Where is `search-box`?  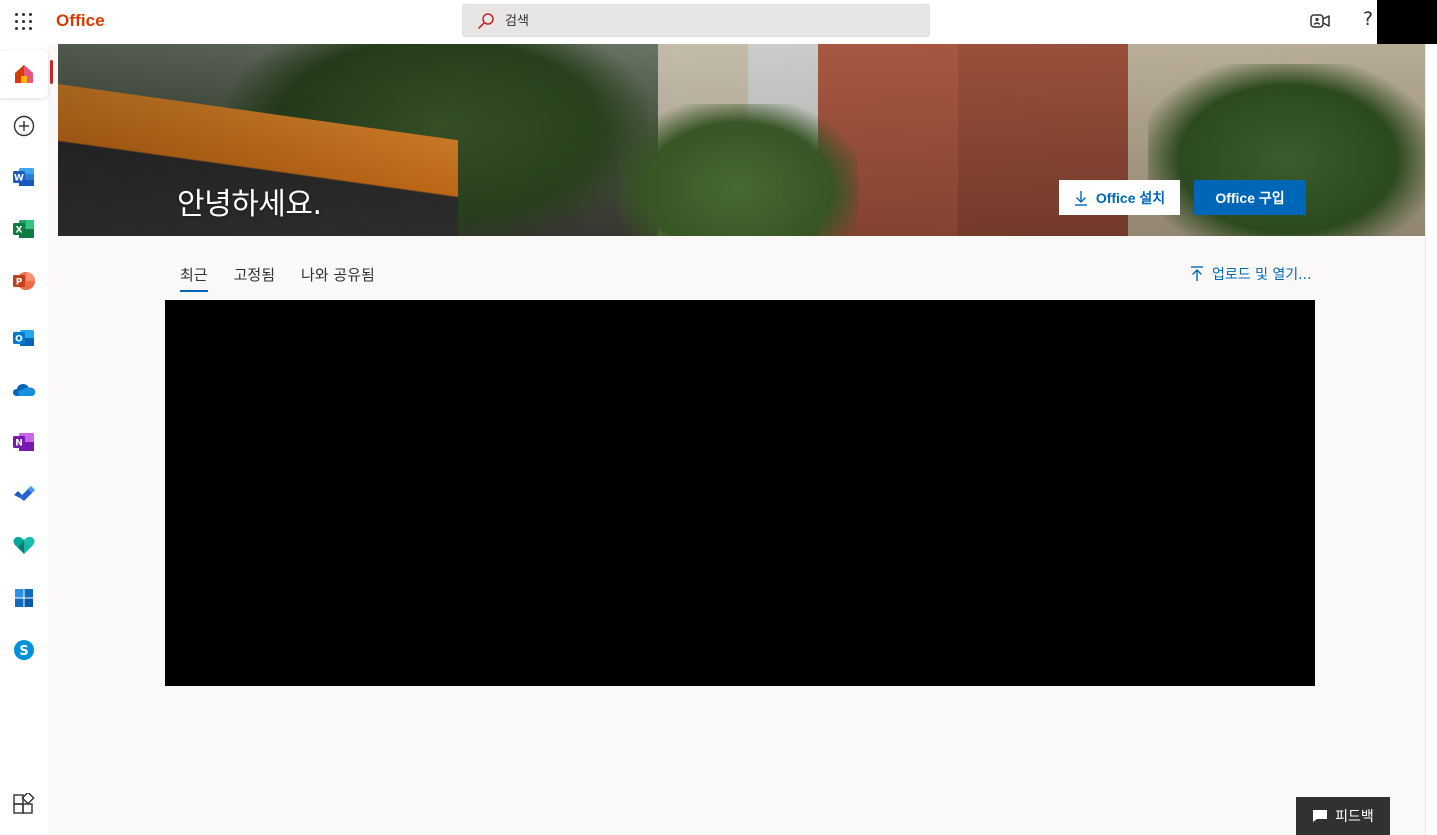
search-box is located at coordinates (696, 20).